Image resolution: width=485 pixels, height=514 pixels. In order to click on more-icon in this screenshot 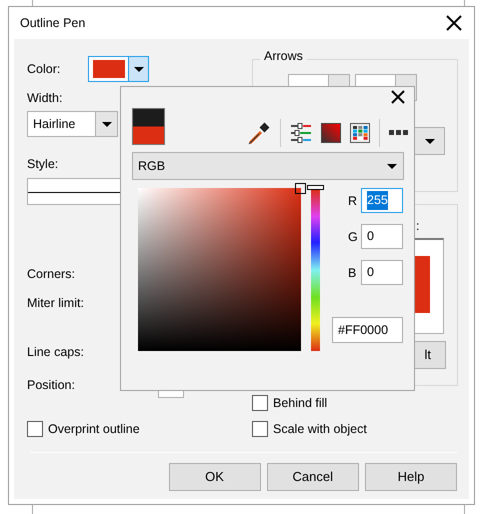, I will do `click(399, 133)`.